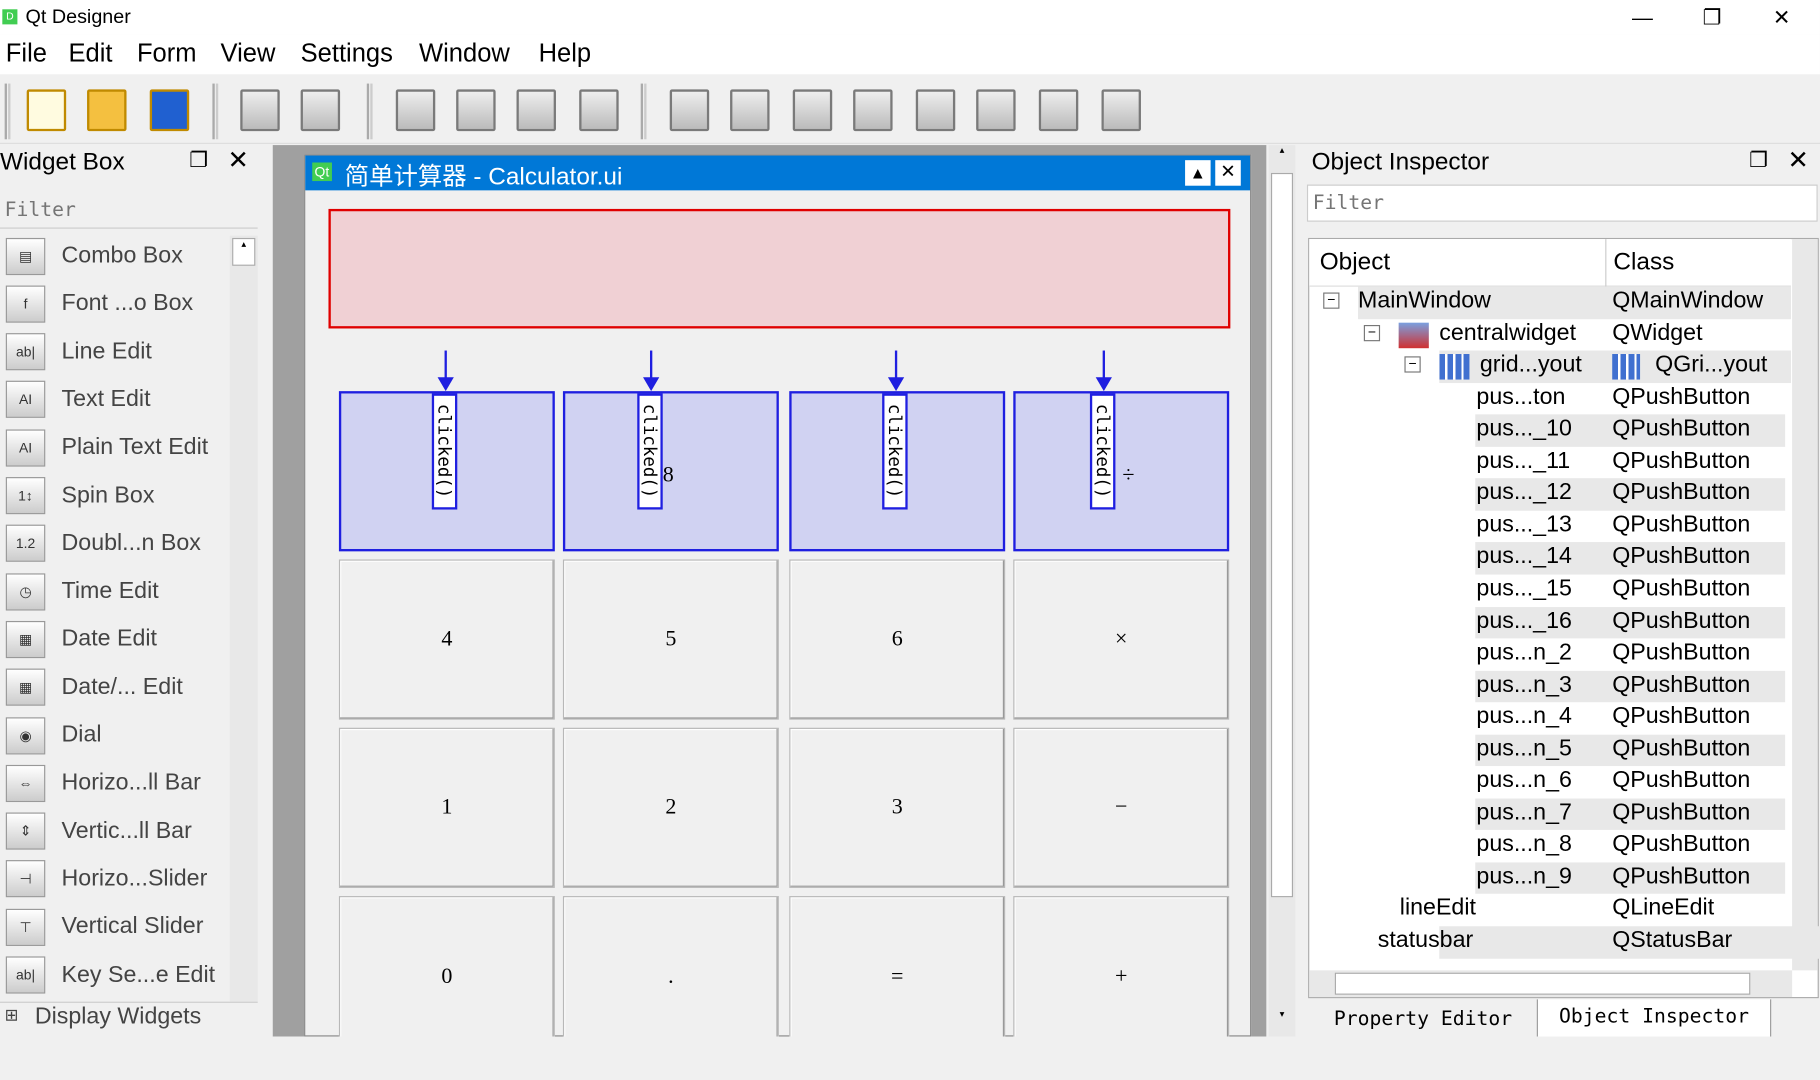 This screenshot has height=1080, width=1820. Describe the element at coordinates (1549, 846) in the screenshot. I see `tree-row: pus...n_8 QPushButton` at that location.